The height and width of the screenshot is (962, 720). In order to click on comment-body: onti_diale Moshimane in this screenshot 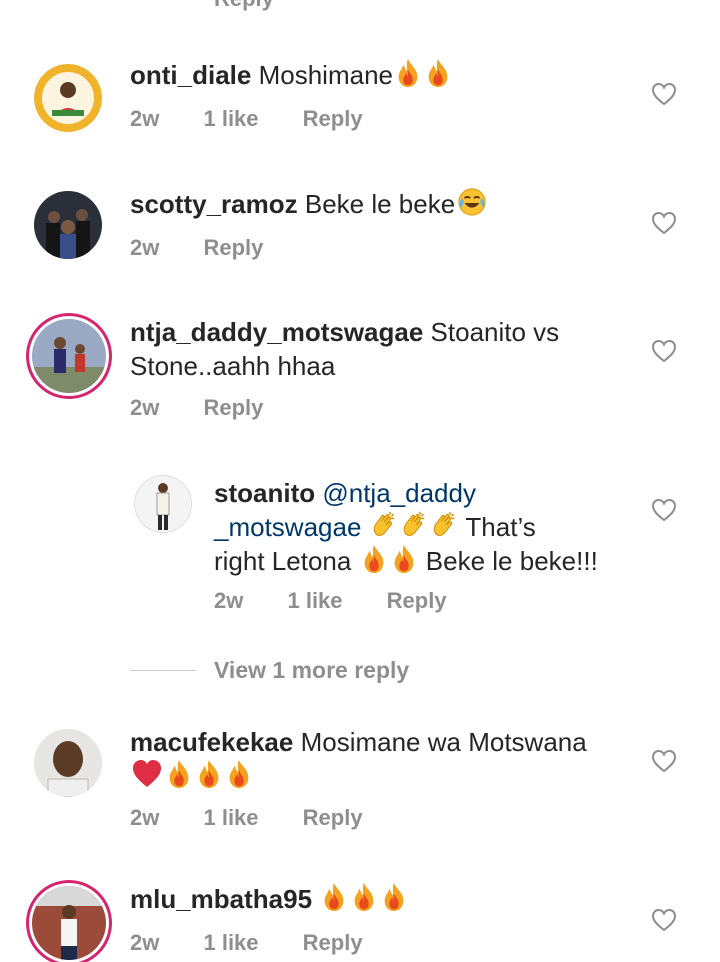, I will do `click(291, 75)`.